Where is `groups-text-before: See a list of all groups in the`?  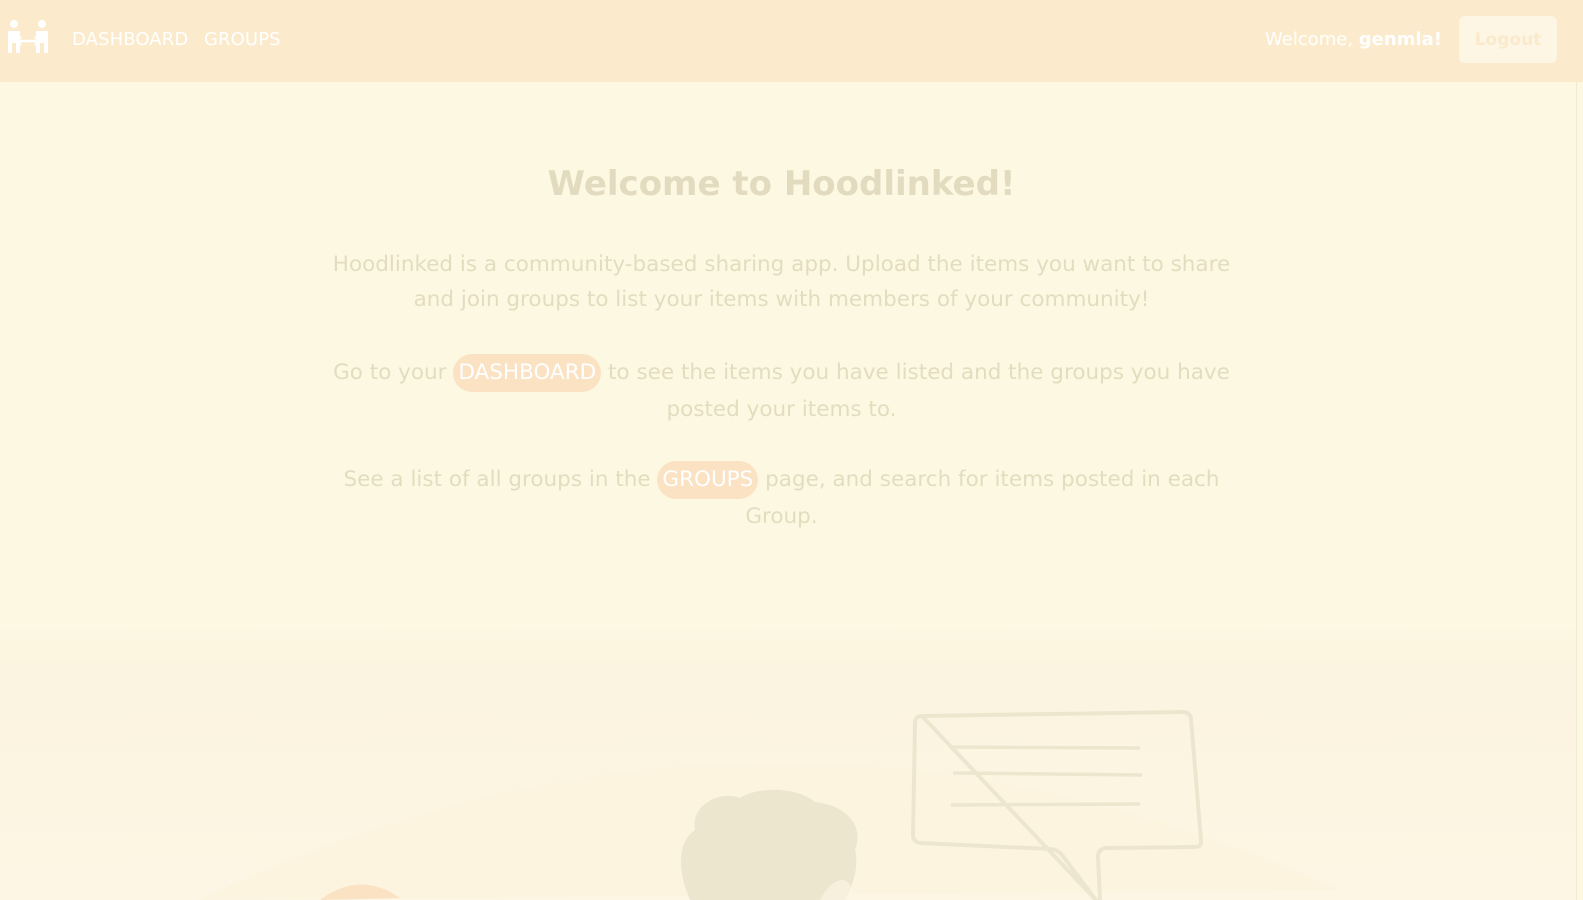
groups-text-before: See a list of all groups in the is located at coordinates (497, 479).